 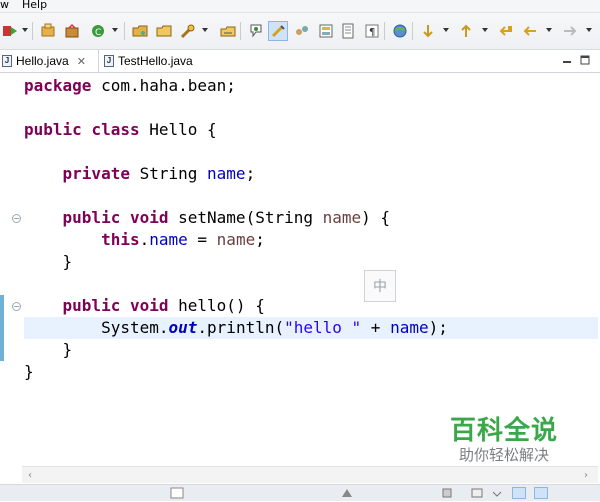 What do you see at coordinates (519, 493) in the screenshot?
I see `minimize-panel-icon` at bounding box center [519, 493].